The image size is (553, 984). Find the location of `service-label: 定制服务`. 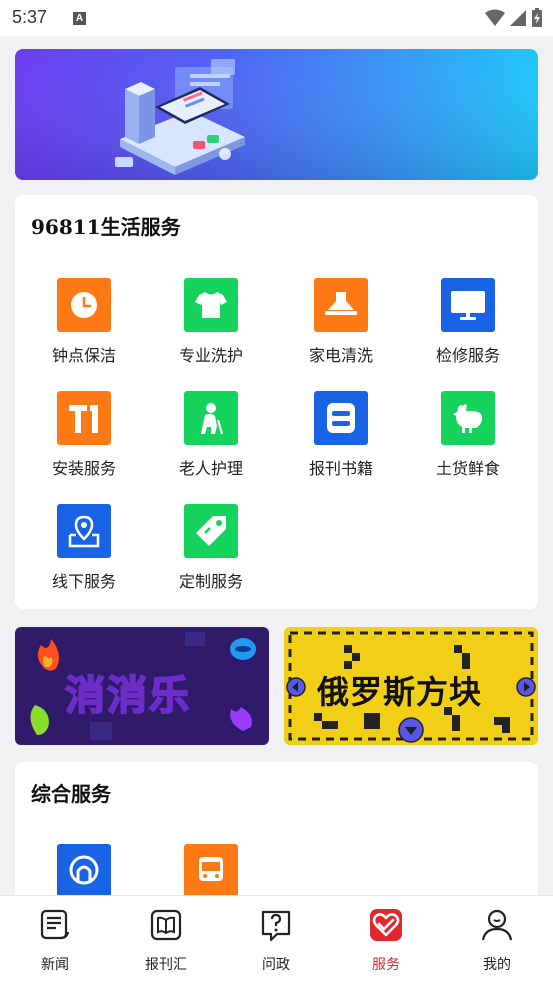

service-label: 定制服务 is located at coordinates (210, 581).